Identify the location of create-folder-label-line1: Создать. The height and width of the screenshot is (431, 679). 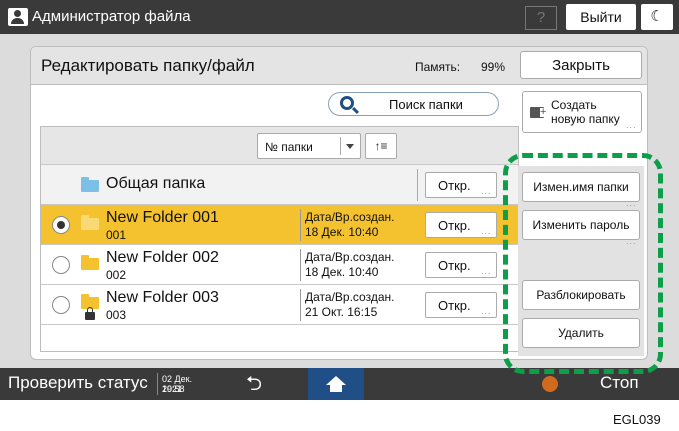
(574, 105).